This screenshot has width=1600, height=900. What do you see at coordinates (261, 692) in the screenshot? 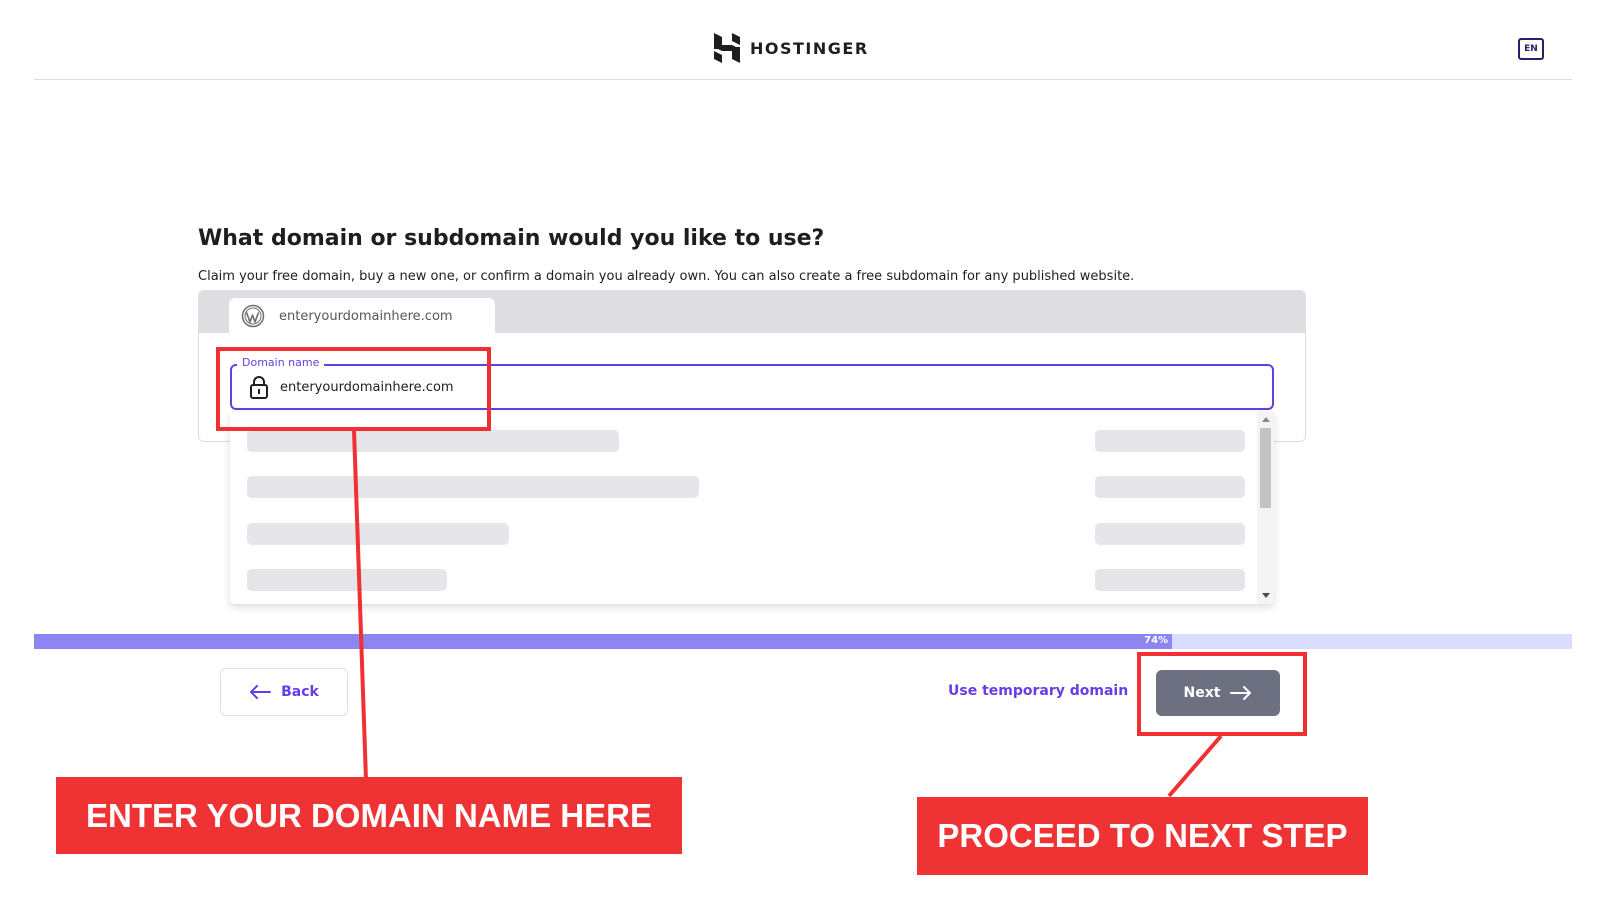
I see `arrow-left-icon` at bounding box center [261, 692].